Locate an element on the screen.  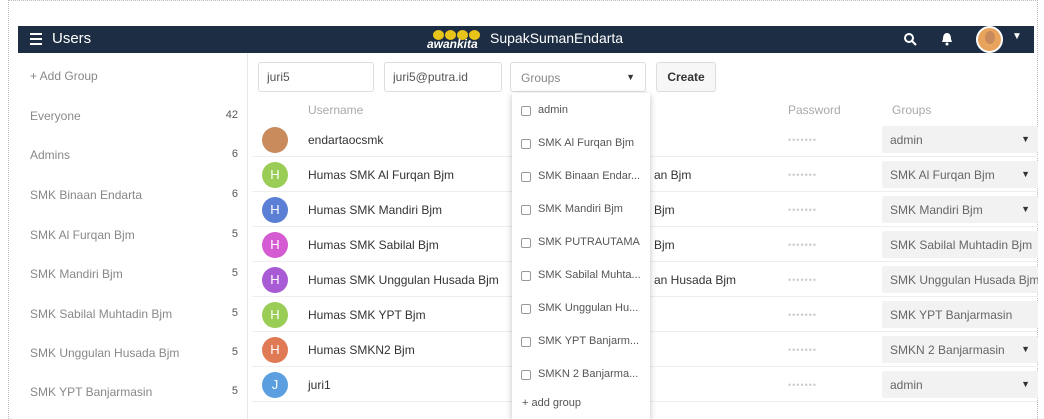
search-icon is located at coordinates (910, 39).